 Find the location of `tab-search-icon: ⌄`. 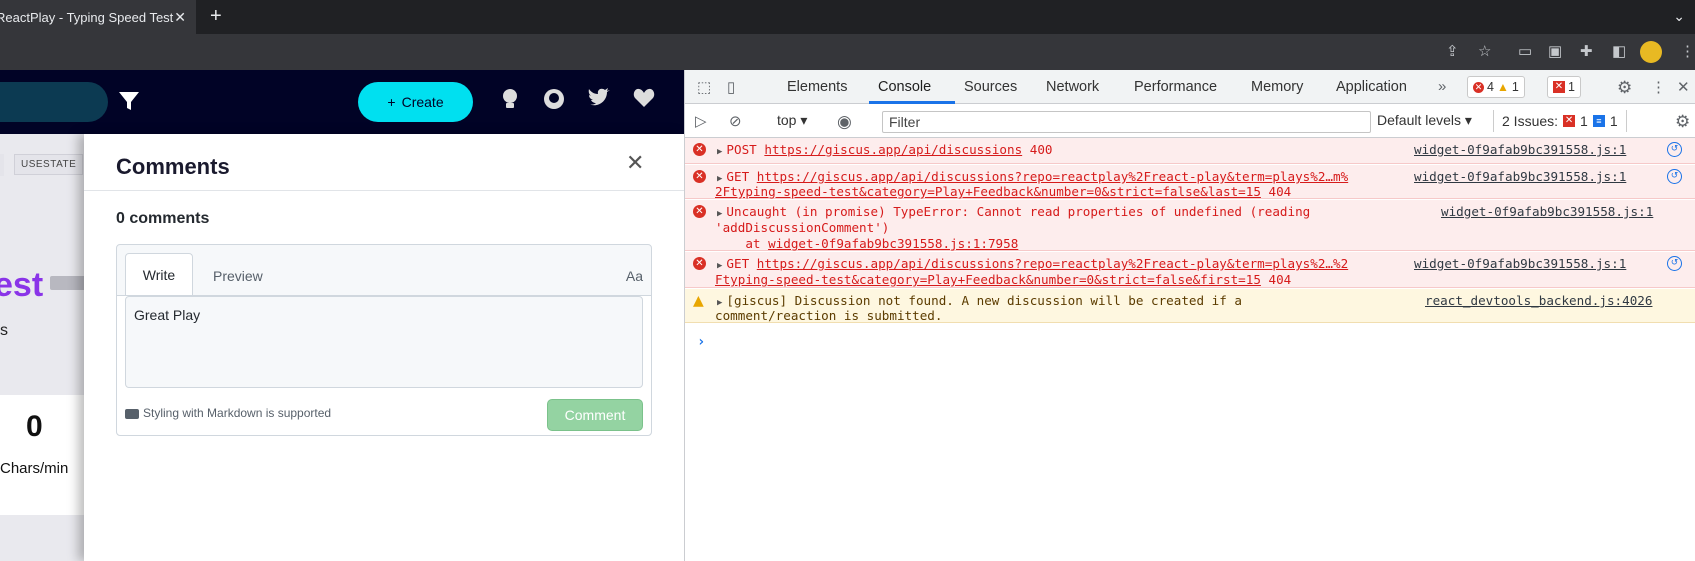

tab-search-icon: ⌄ is located at coordinates (1679, 16).